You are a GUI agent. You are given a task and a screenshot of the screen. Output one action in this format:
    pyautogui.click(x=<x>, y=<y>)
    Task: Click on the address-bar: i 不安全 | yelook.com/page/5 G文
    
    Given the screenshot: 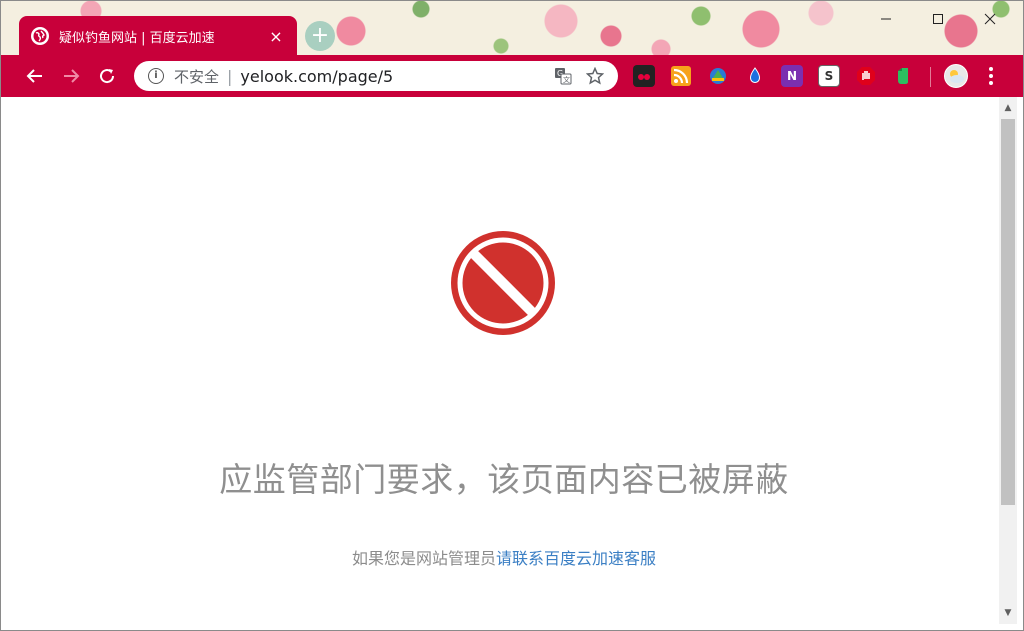 What is the action you would take?
    pyautogui.click(x=376, y=76)
    